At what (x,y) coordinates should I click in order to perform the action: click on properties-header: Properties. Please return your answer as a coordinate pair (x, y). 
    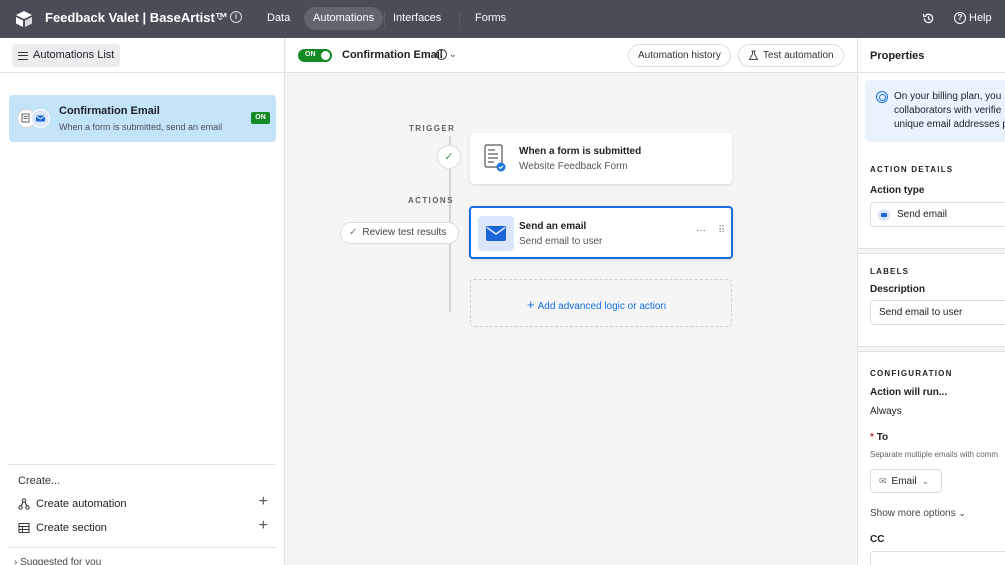
    Looking at the image, I should click on (931, 55).